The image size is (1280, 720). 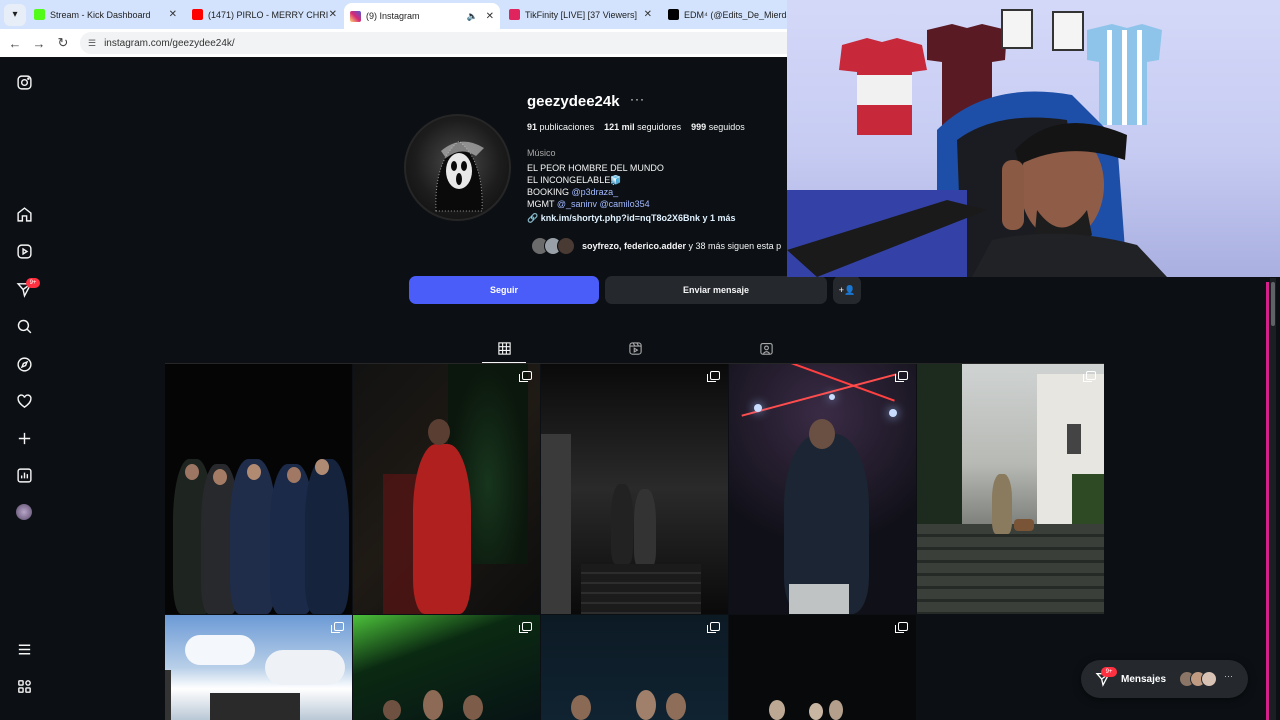 I want to click on reels-icon, so click(x=24, y=251).